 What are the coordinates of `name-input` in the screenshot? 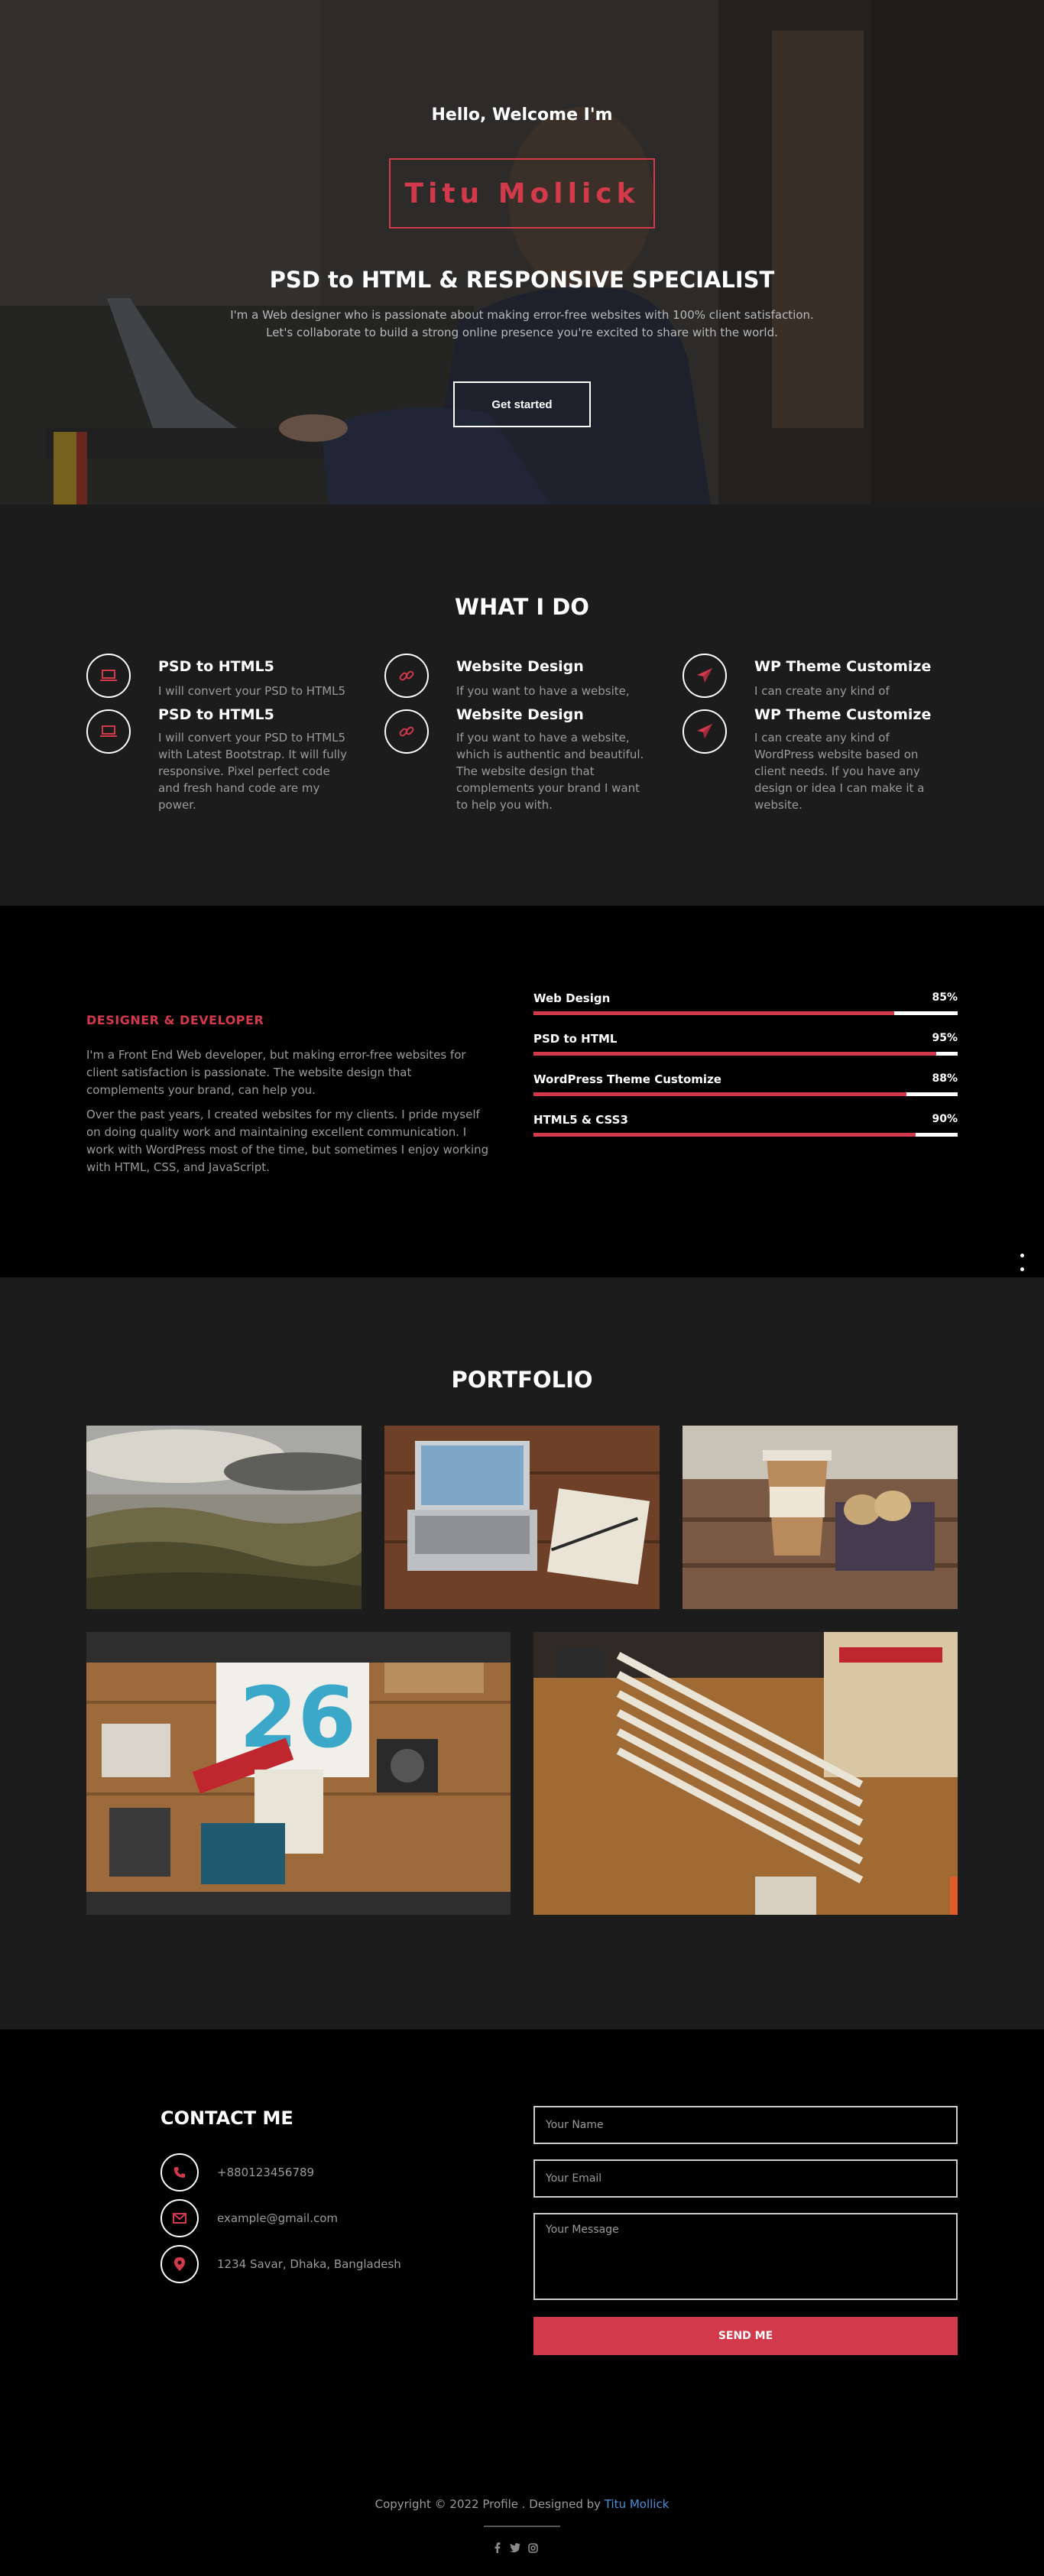 It's located at (745, 2125).